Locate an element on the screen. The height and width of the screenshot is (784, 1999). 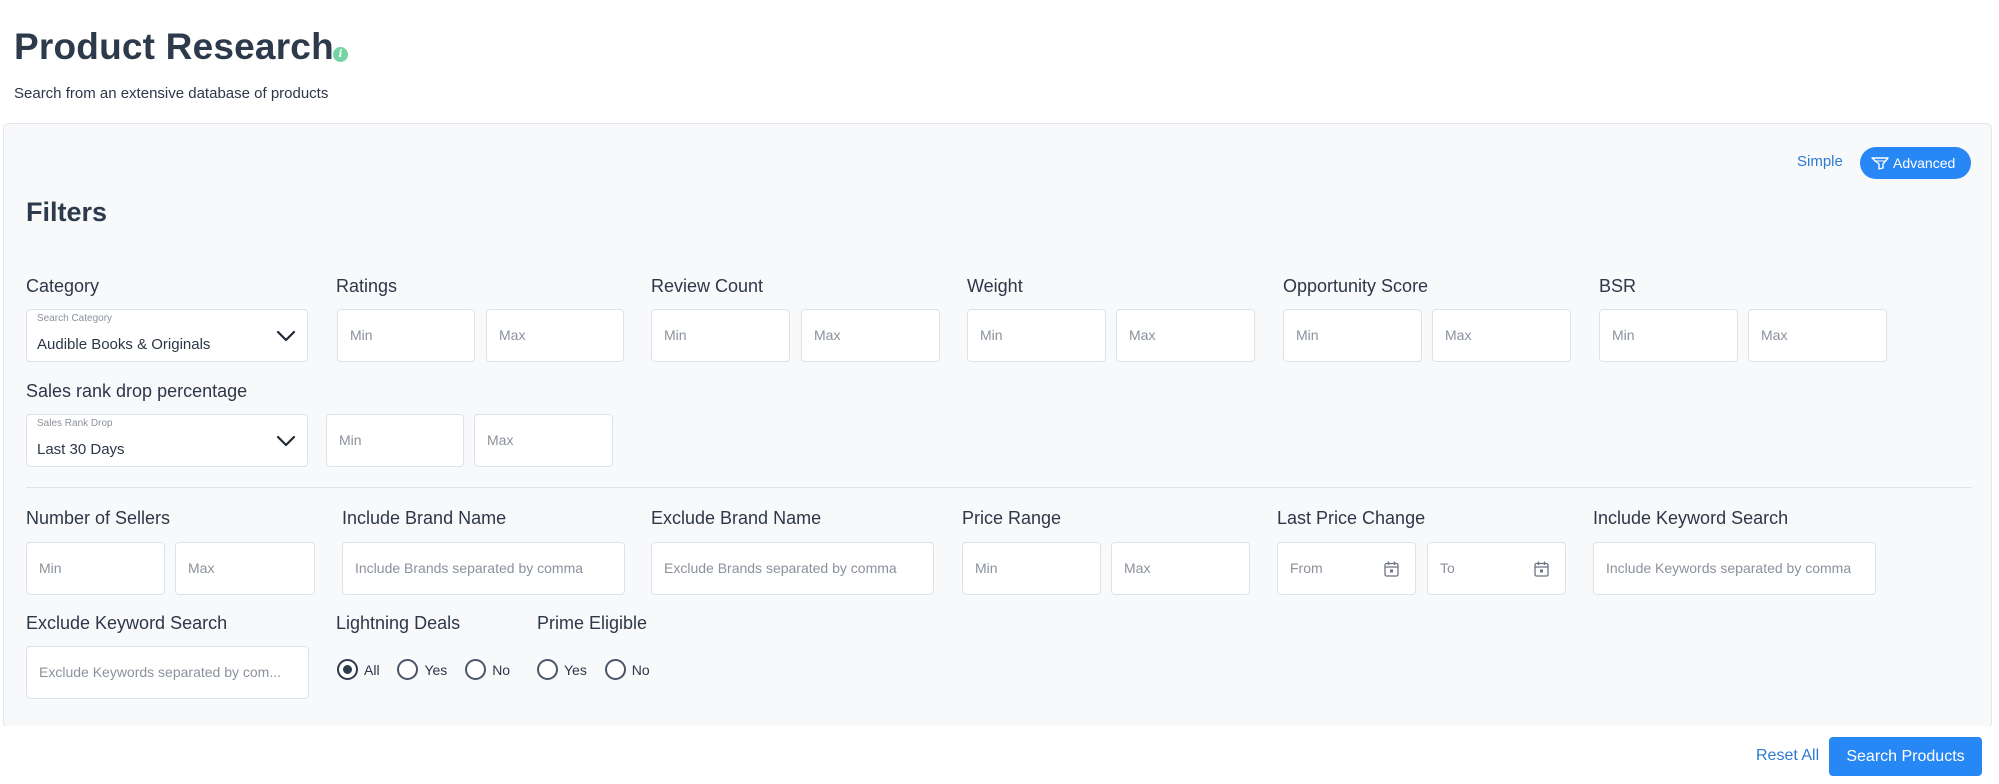
exclude-brand-input: Exclude Brands separated by comma is located at coordinates (792, 568).